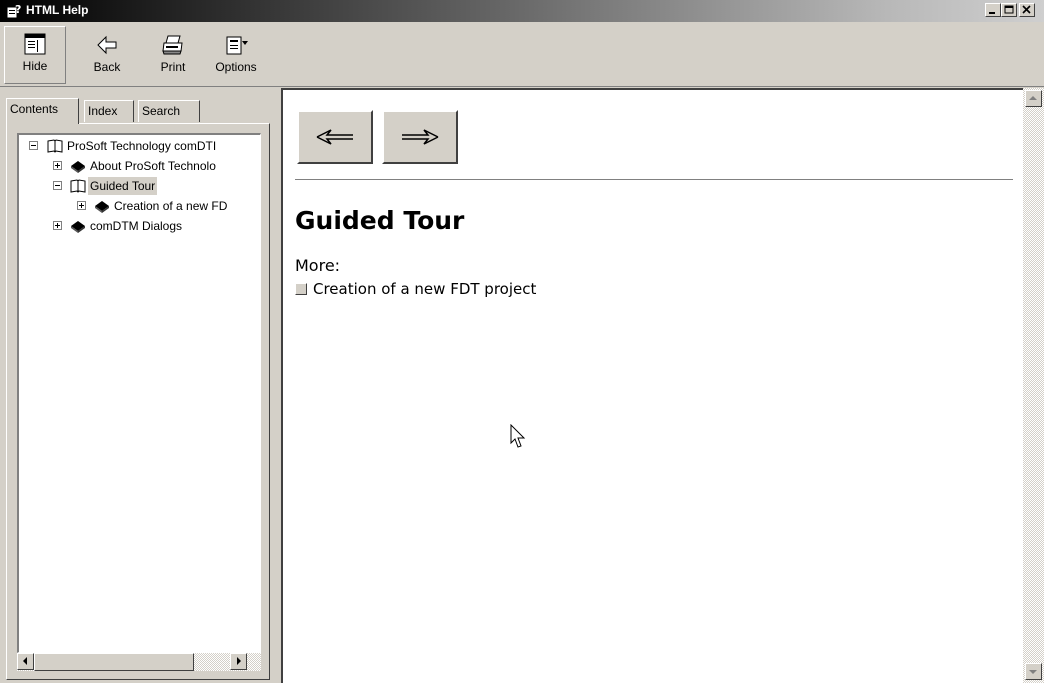  I want to click on minimize-icon, so click(992, 13).